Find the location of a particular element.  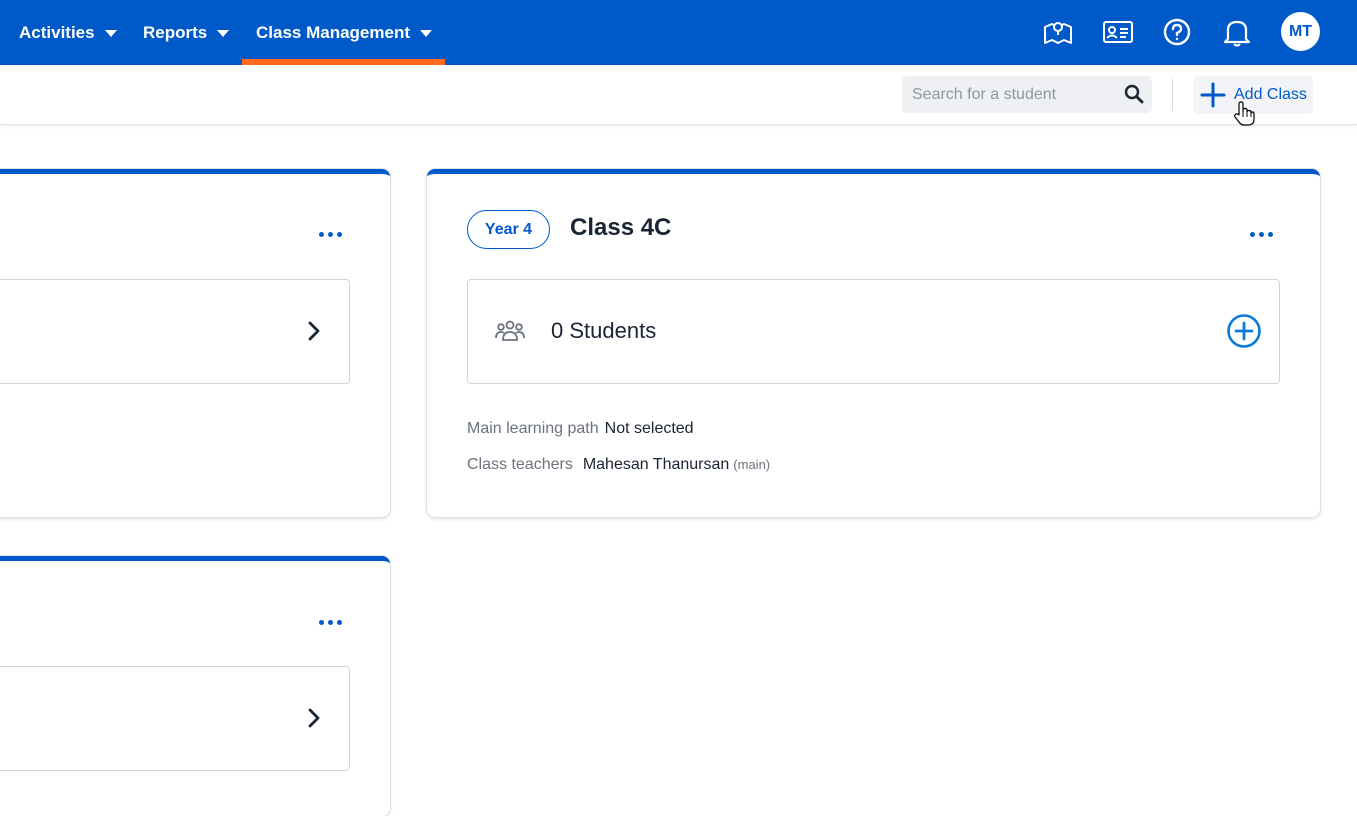

nav-reports-label: Reports is located at coordinates (175, 32).